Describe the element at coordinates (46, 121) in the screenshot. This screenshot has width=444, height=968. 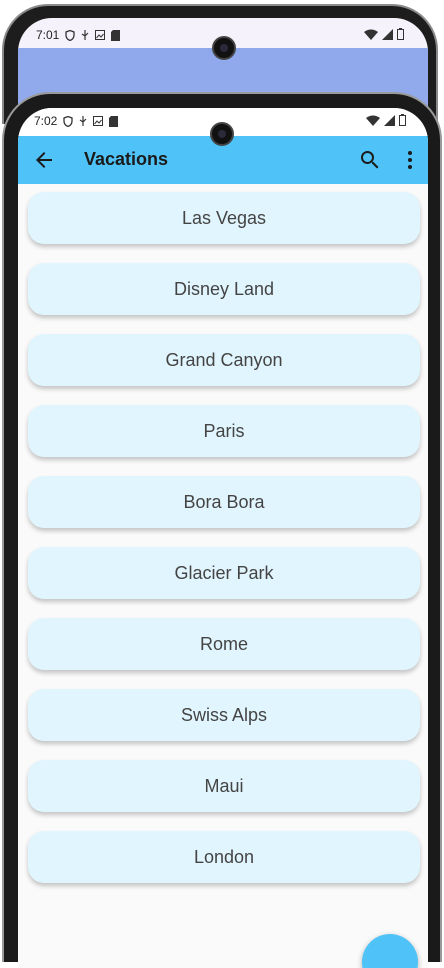
I see `status-time: 7:02` at that location.